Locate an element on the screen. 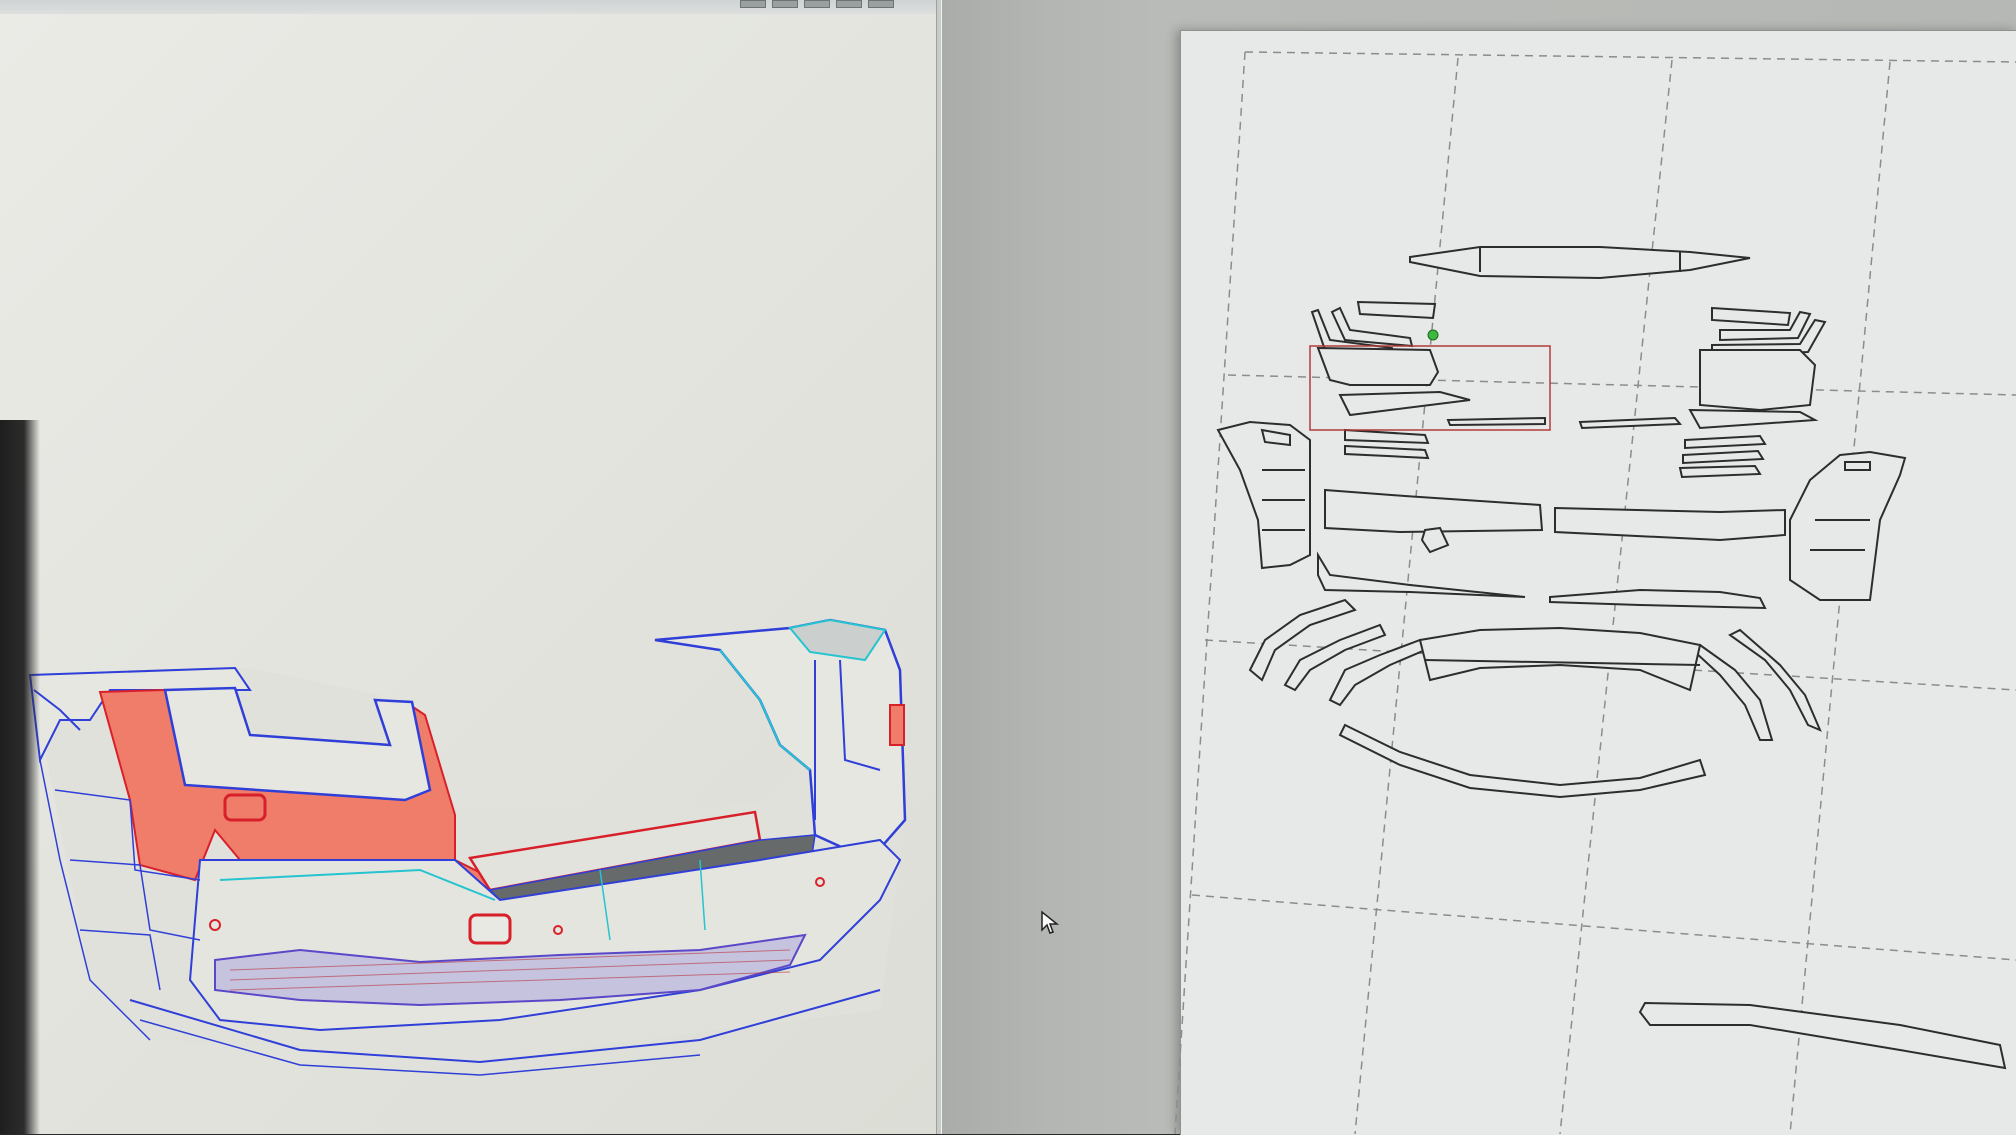 This screenshot has height=1135, width=2016. monitor-bezel is located at coordinates (20, 777).